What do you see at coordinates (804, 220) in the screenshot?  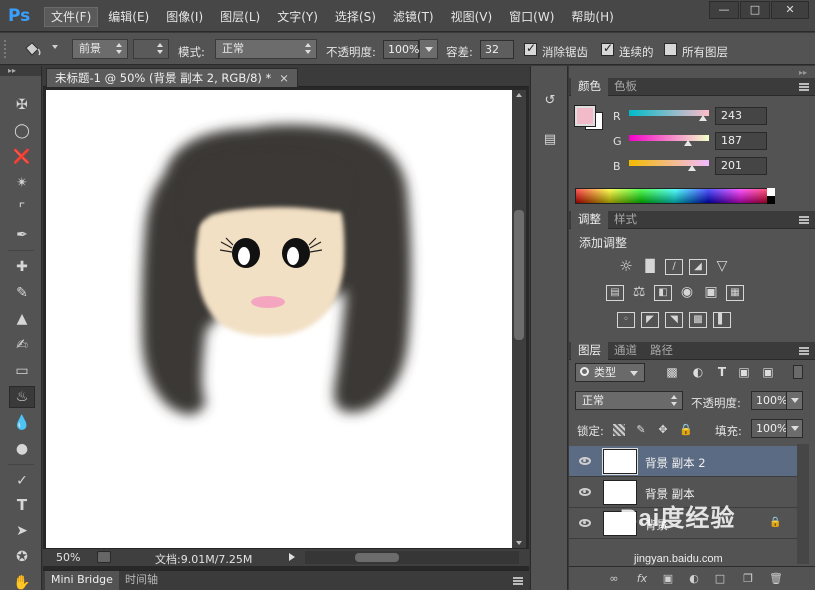 I see `adjust-panel-menu-icon` at bounding box center [804, 220].